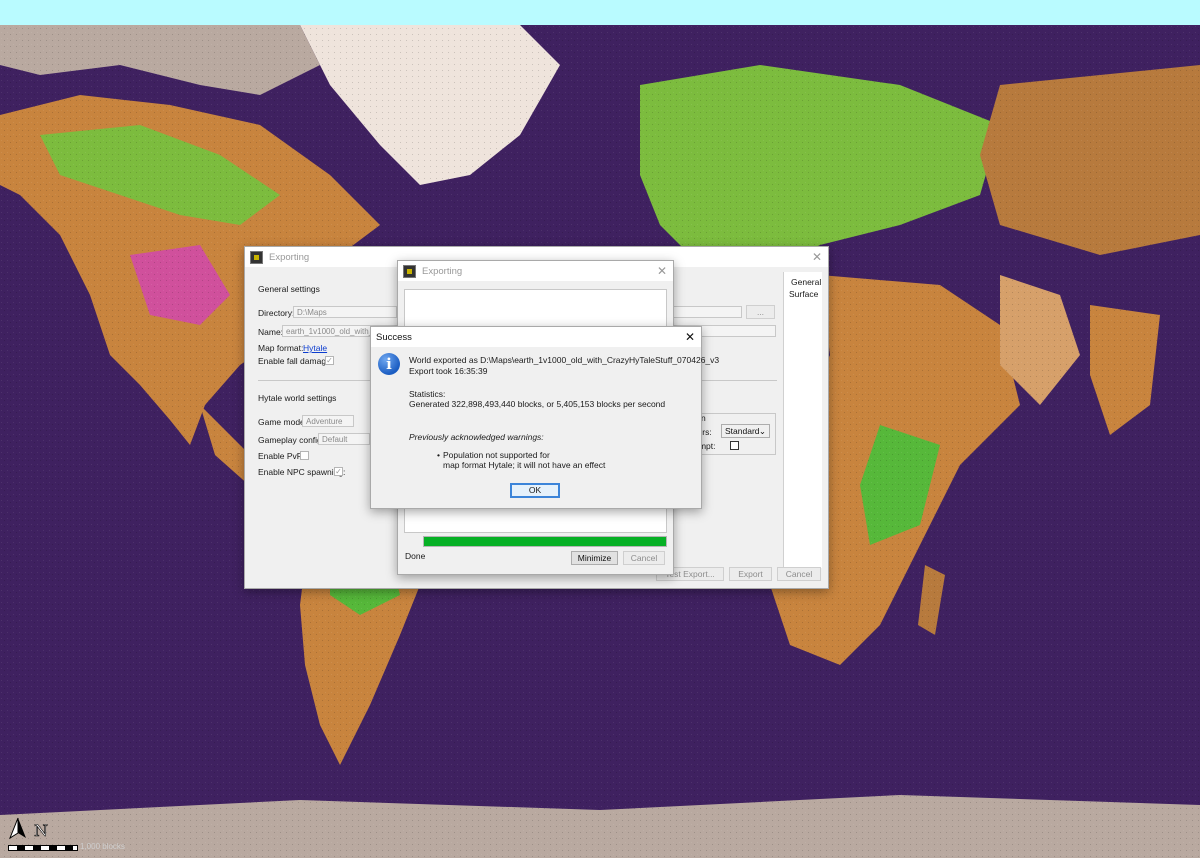 This screenshot has height=858, width=1200. What do you see at coordinates (536, 337) in the screenshot?
I see `success-dialog-titlebar: Success ✕` at bounding box center [536, 337].